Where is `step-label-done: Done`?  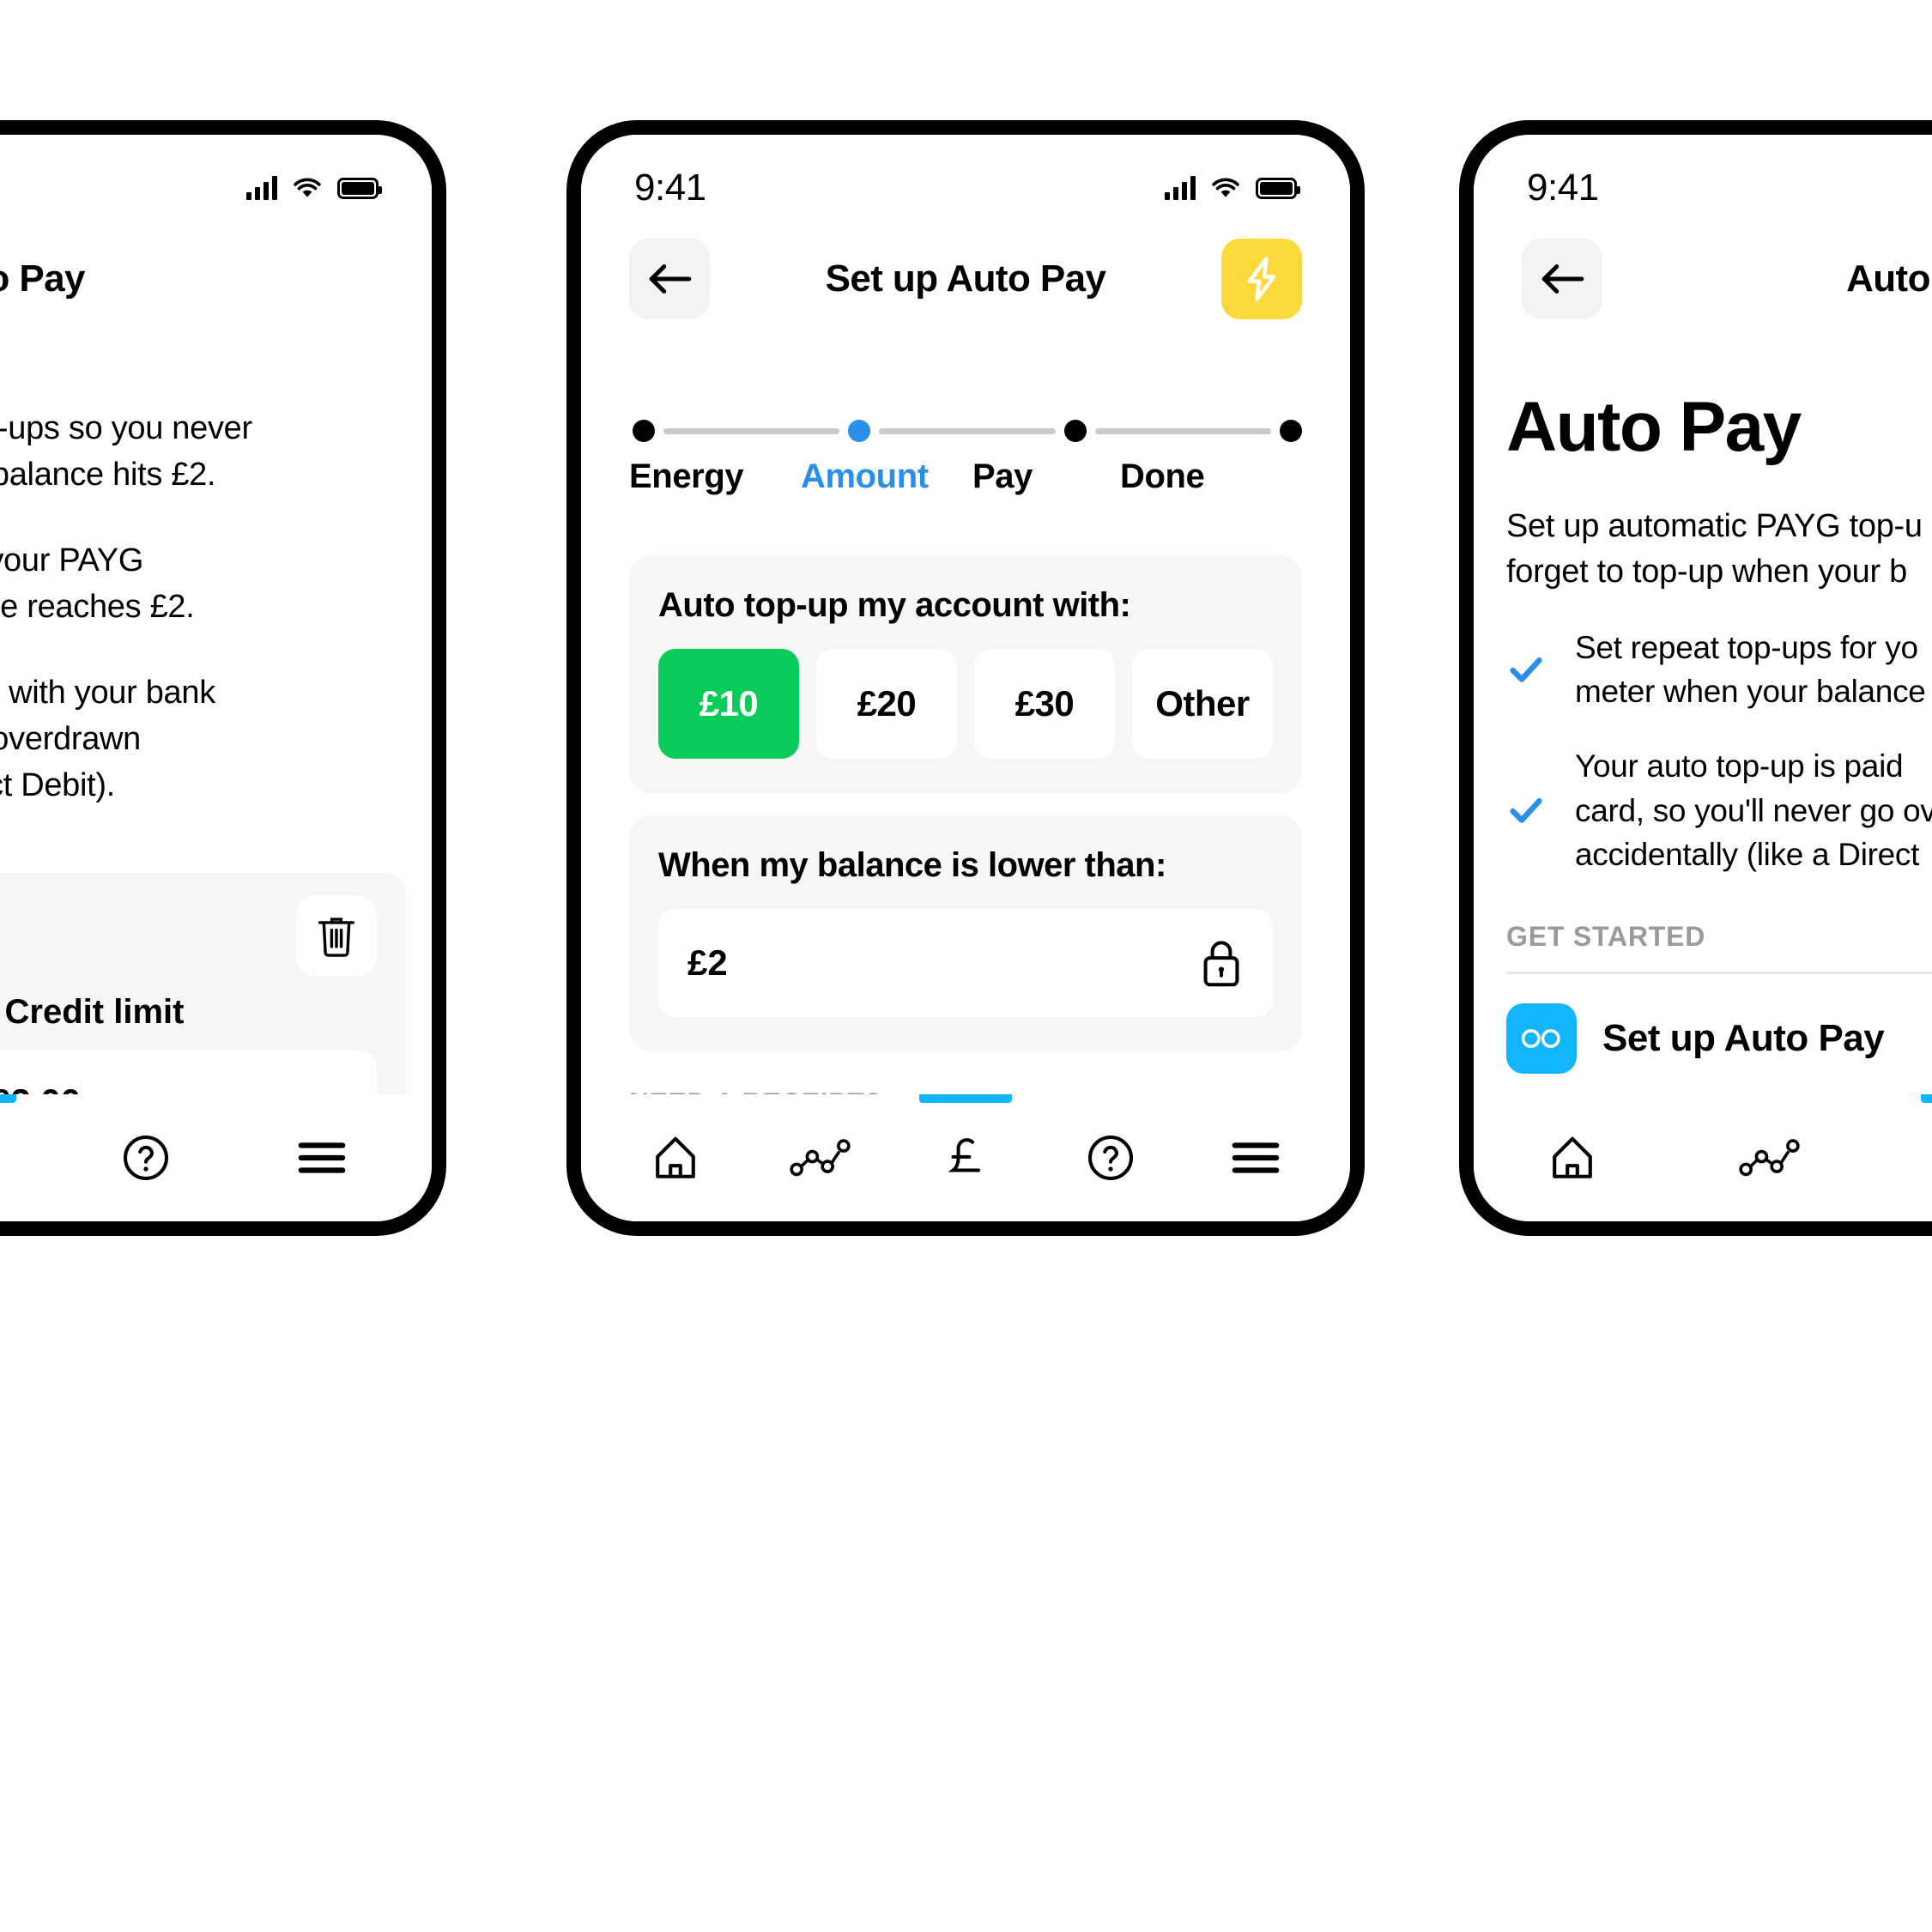
step-label-done: Done is located at coordinates (1162, 476).